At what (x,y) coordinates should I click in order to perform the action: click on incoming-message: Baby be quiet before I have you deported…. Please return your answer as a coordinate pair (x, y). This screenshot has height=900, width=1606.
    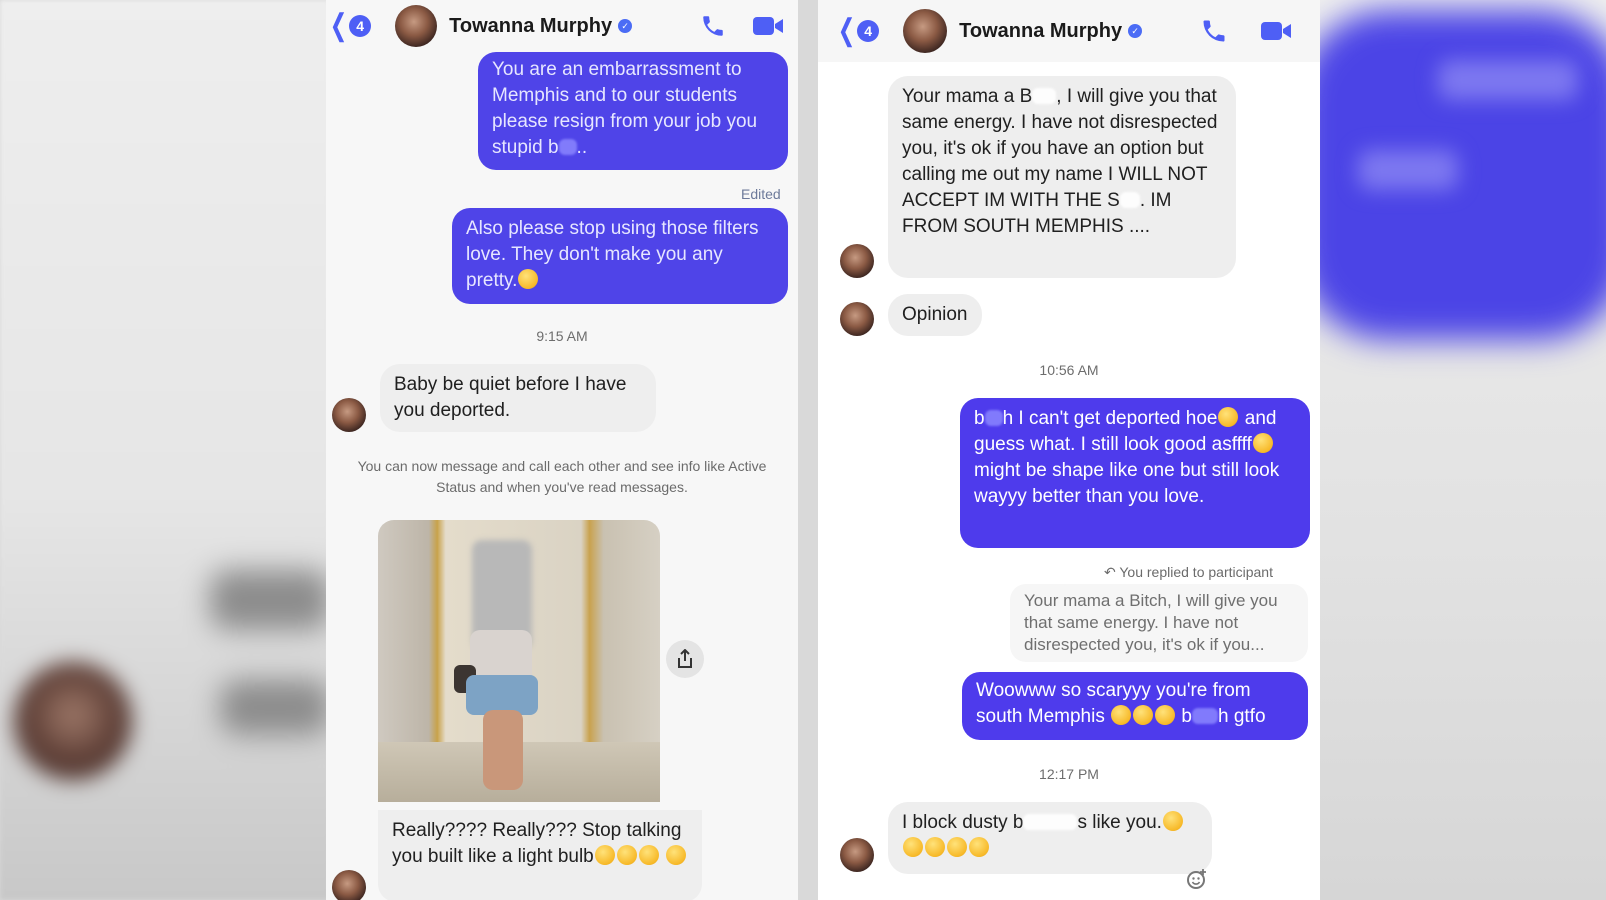
    Looking at the image, I should click on (518, 398).